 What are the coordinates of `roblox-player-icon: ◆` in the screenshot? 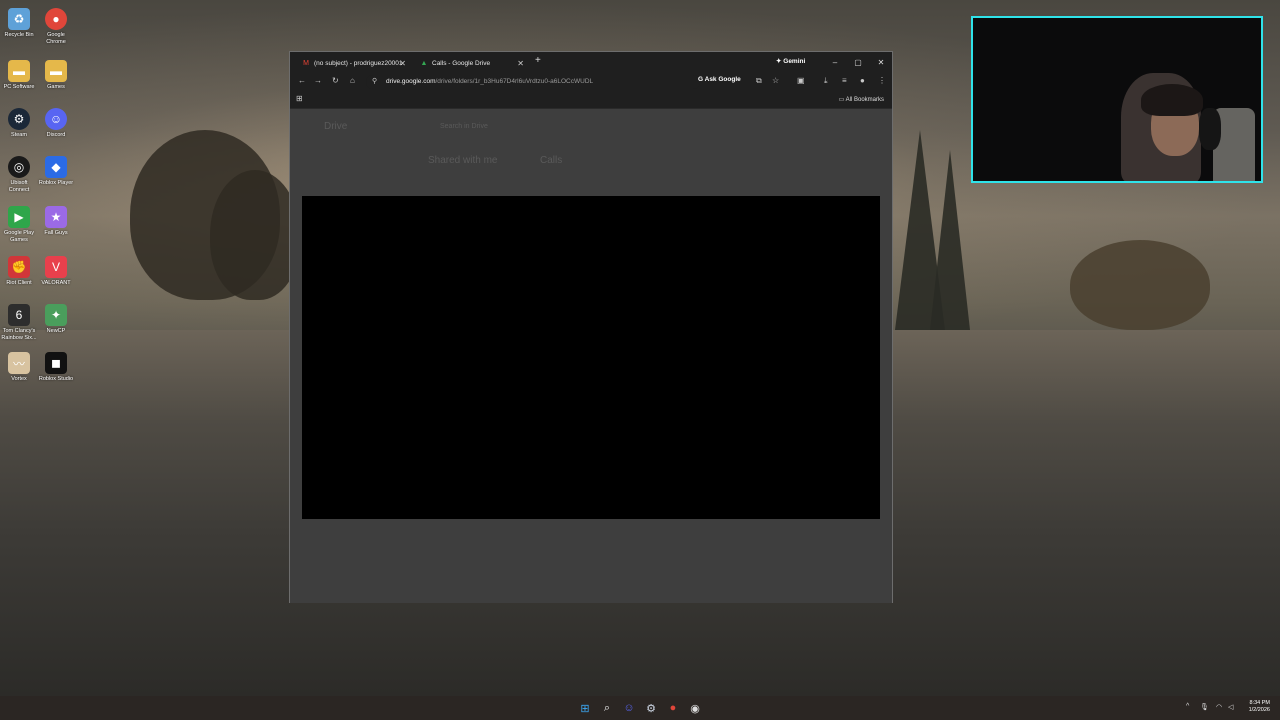 It's located at (56, 167).